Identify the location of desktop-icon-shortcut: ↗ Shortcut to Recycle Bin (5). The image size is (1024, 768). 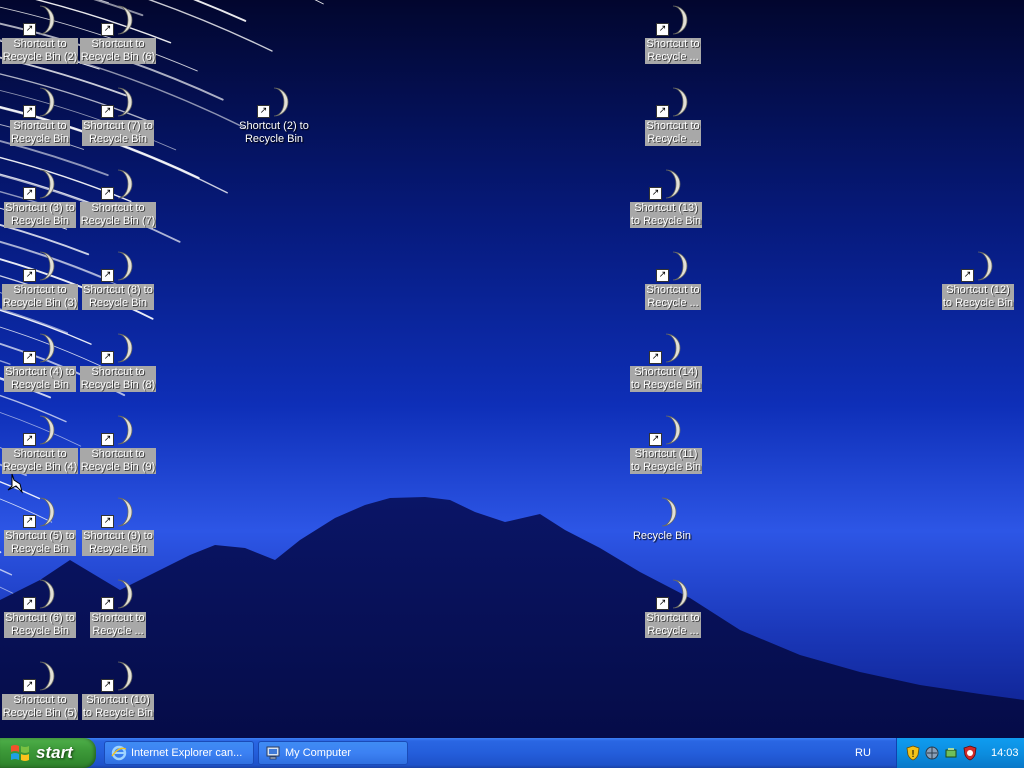
(40, 689).